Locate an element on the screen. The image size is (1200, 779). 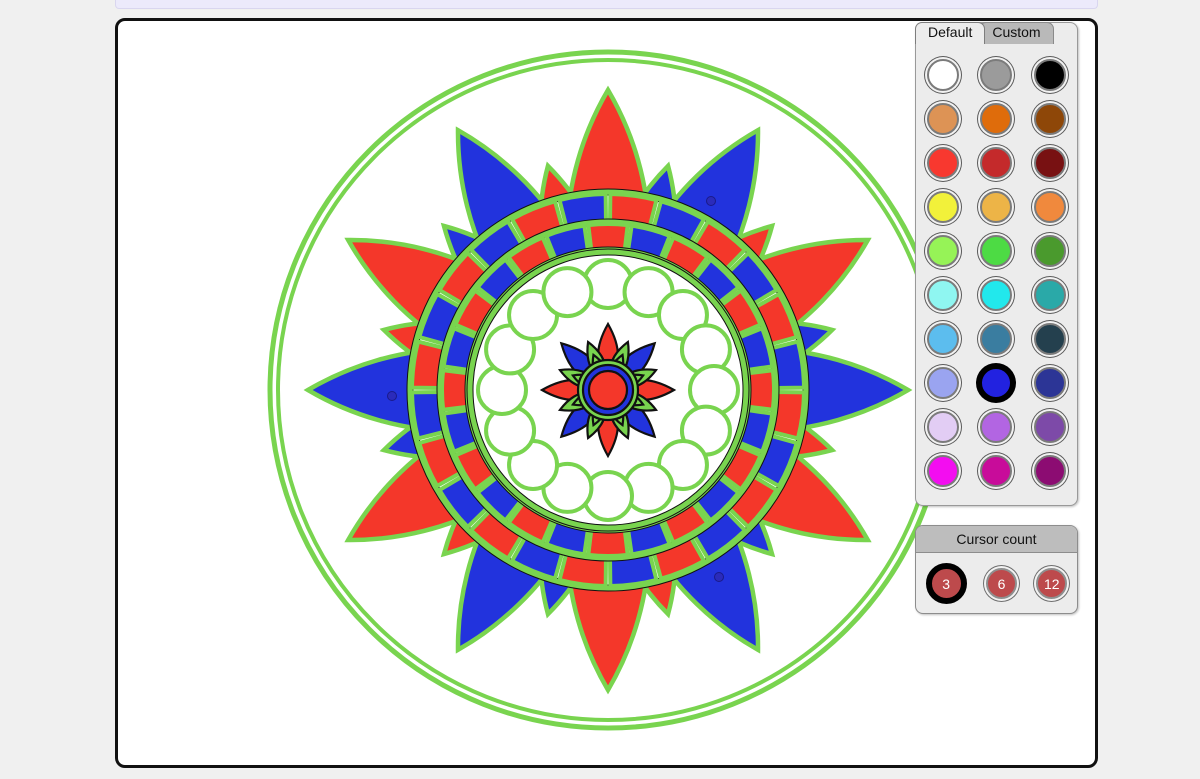
color-swatch-grid is located at coordinates (996, 273).